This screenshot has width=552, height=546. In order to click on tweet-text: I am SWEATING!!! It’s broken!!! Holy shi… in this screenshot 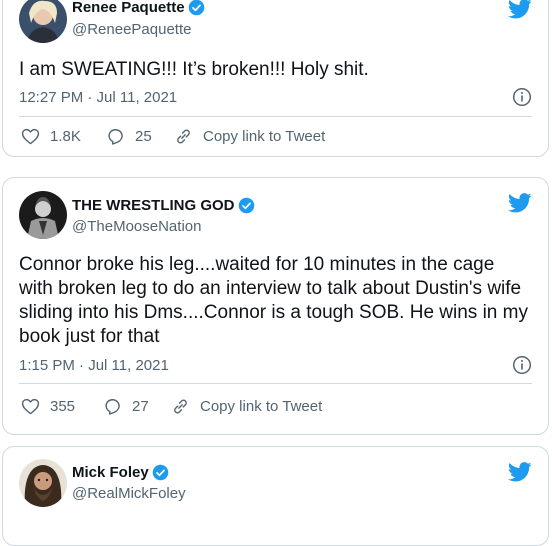, I will do `click(194, 69)`.